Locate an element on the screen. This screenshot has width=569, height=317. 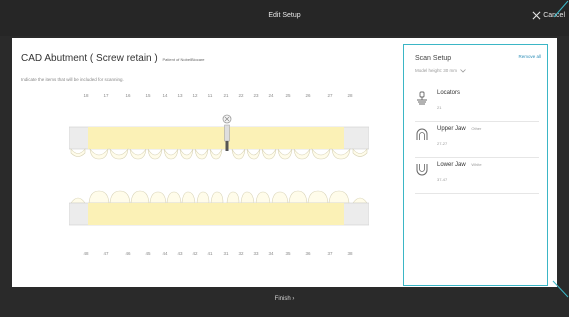
tooth-number: 46 is located at coordinates (128, 253).